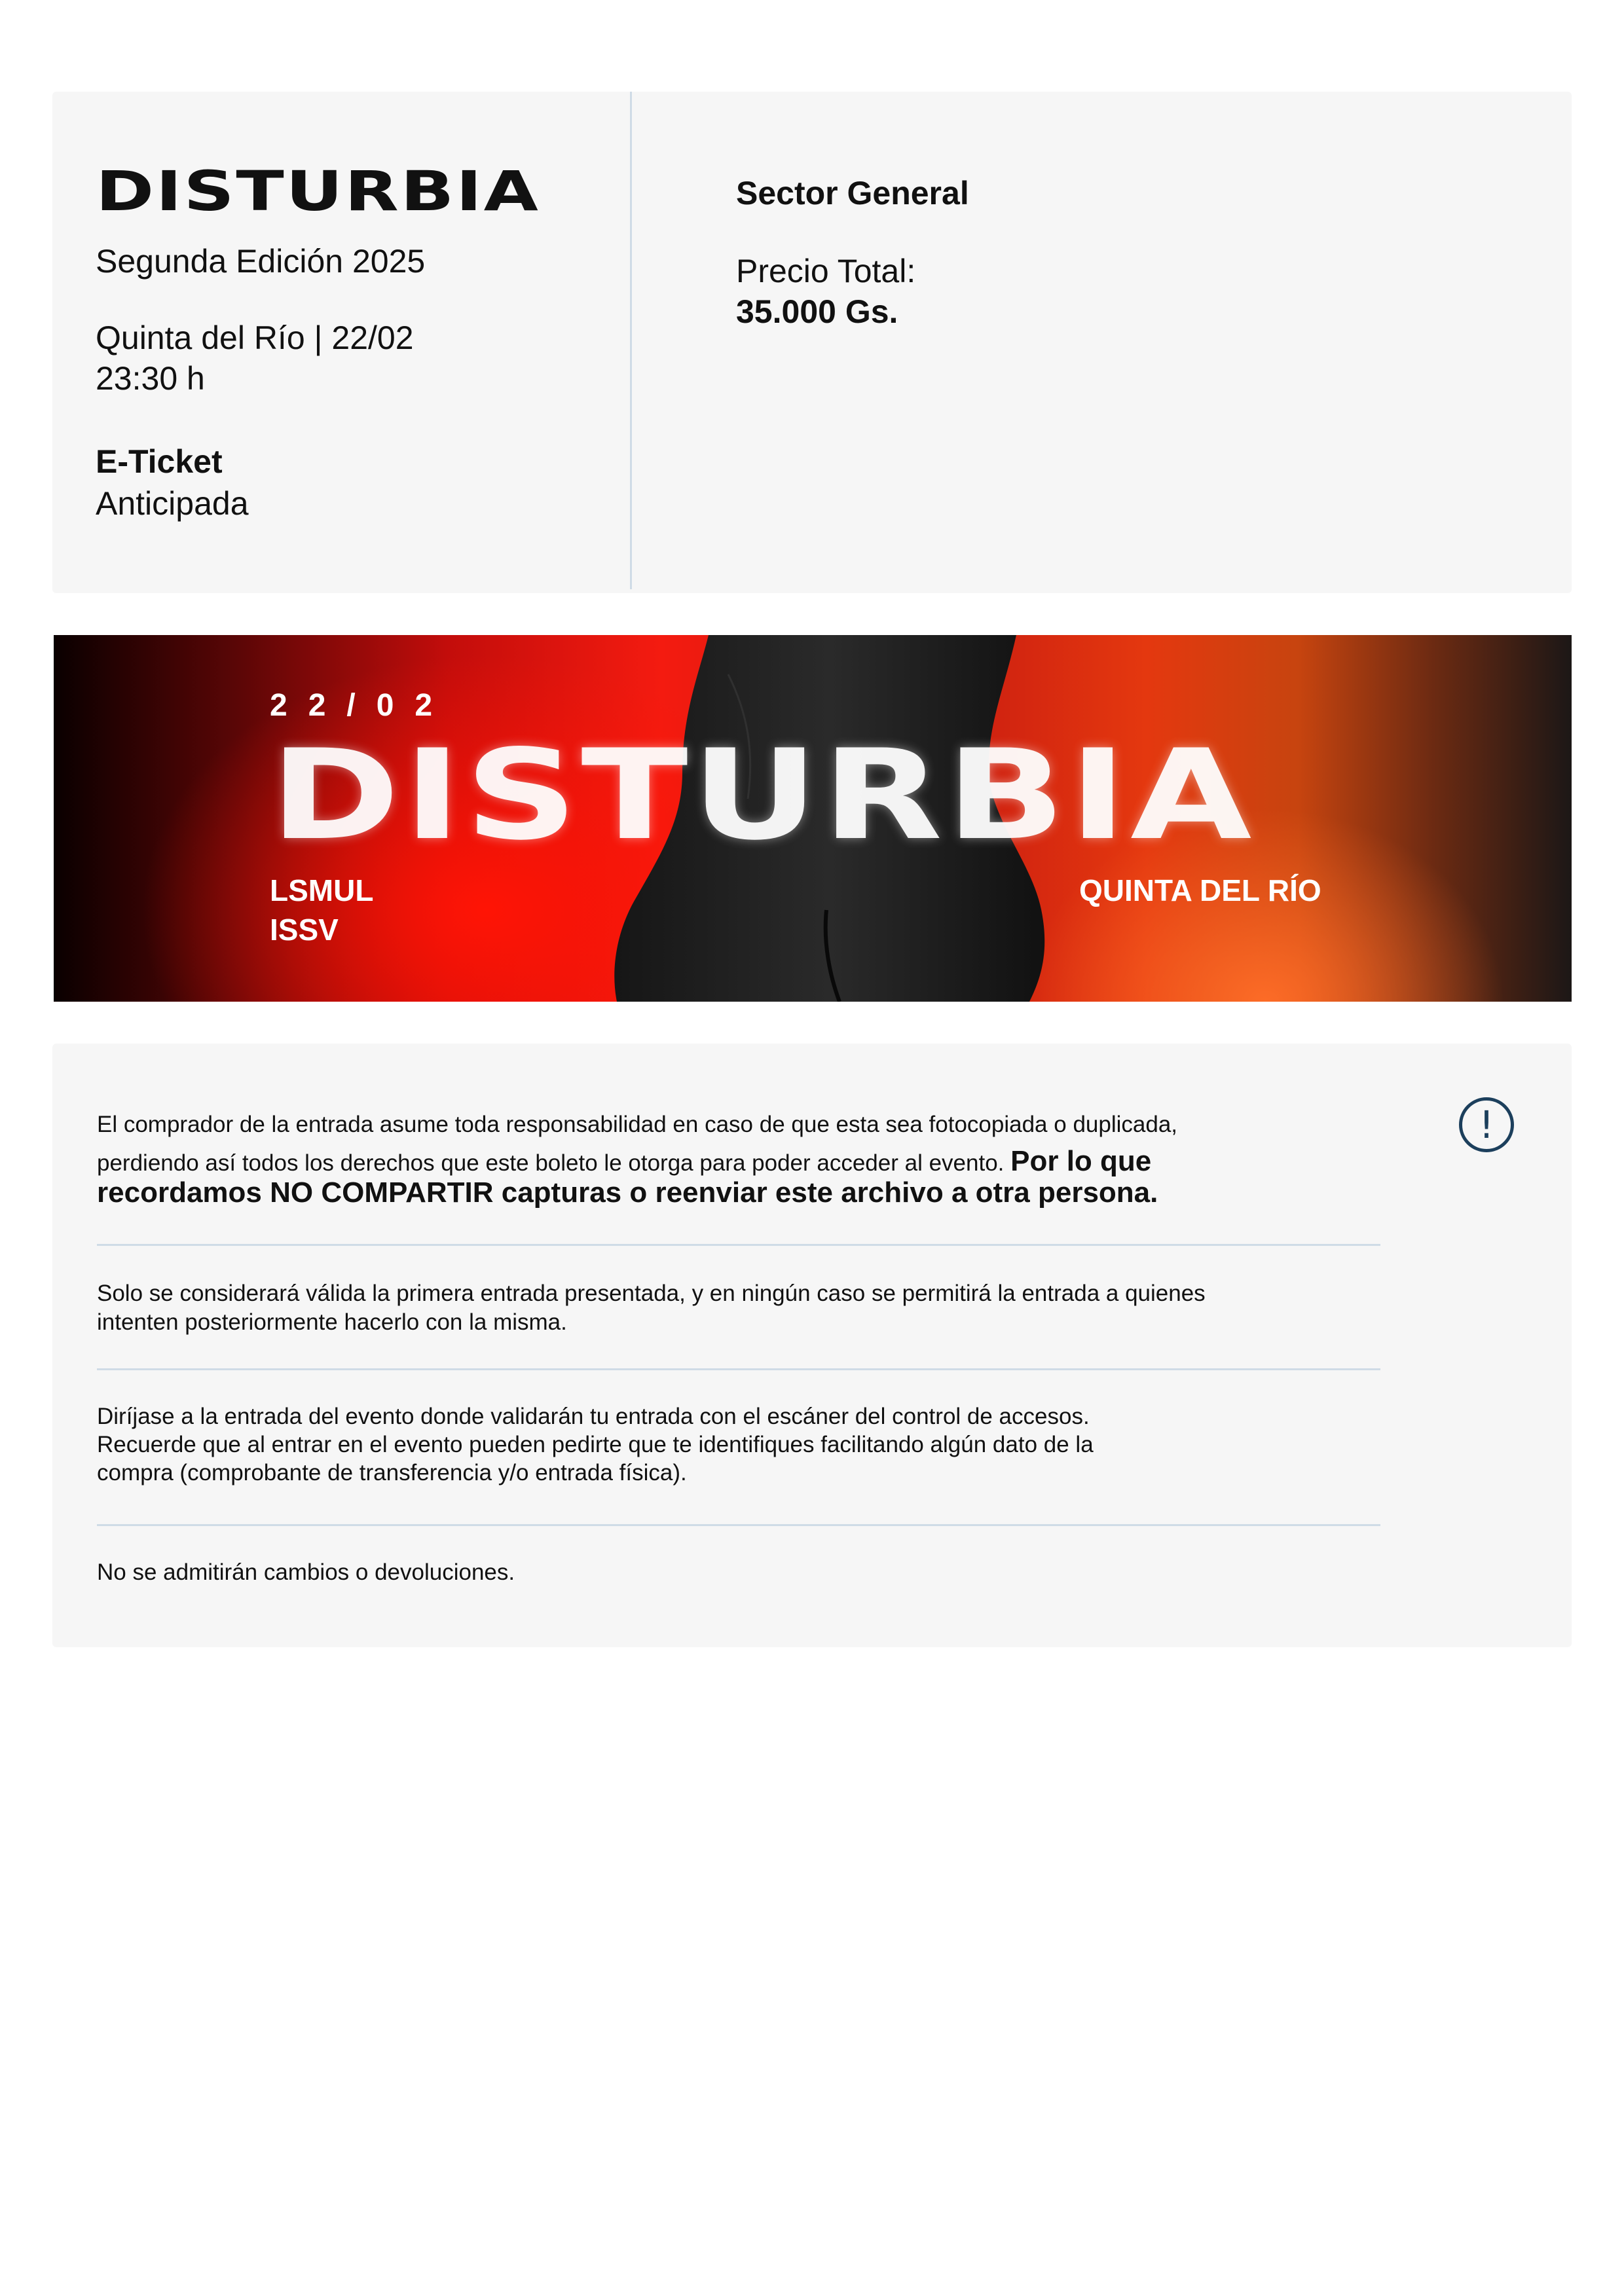 This screenshot has width=1624, height=2296. Describe the element at coordinates (150, 378) in the screenshot. I see `event-time: 23:30 h` at that location.